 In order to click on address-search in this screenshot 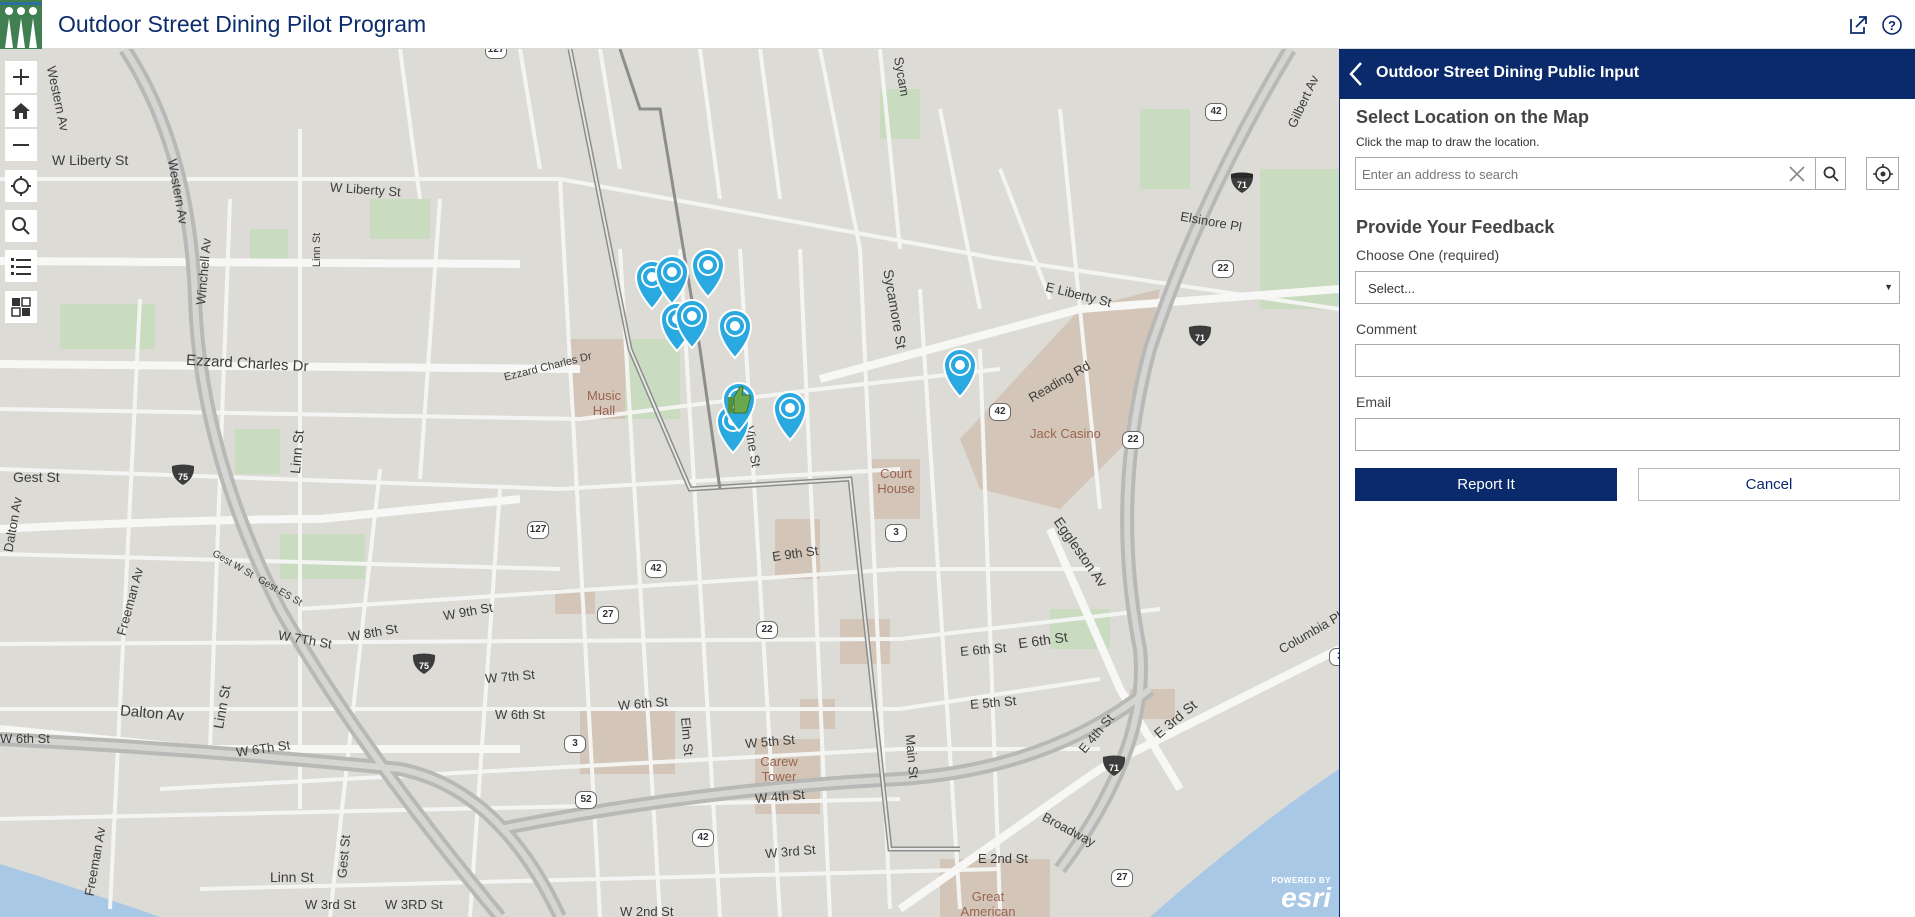, I will do `click(1600, 173)`.